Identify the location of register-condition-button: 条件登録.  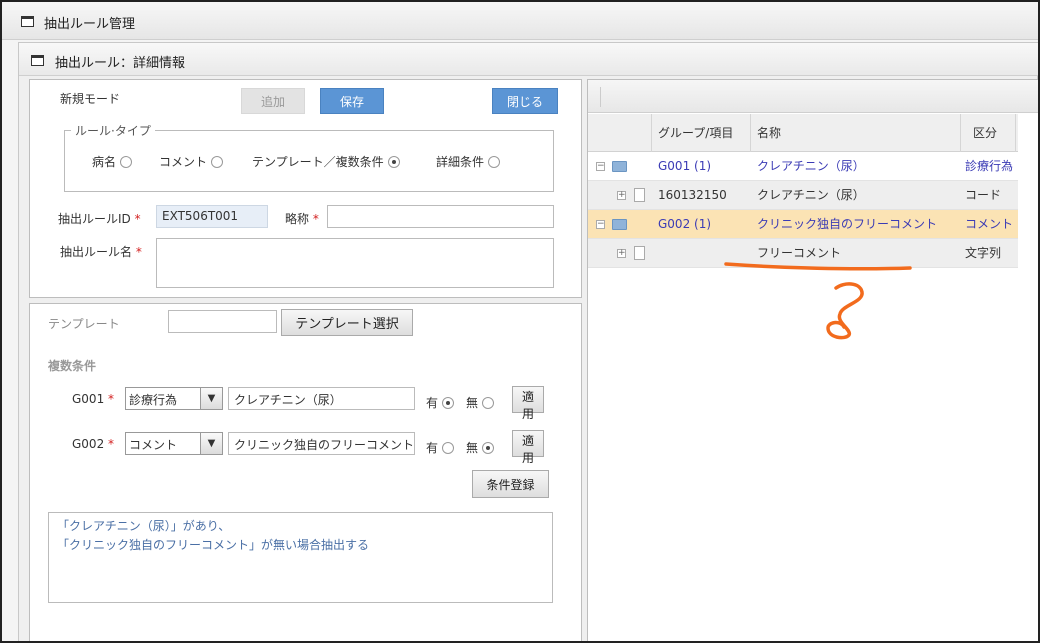
(510, 484).